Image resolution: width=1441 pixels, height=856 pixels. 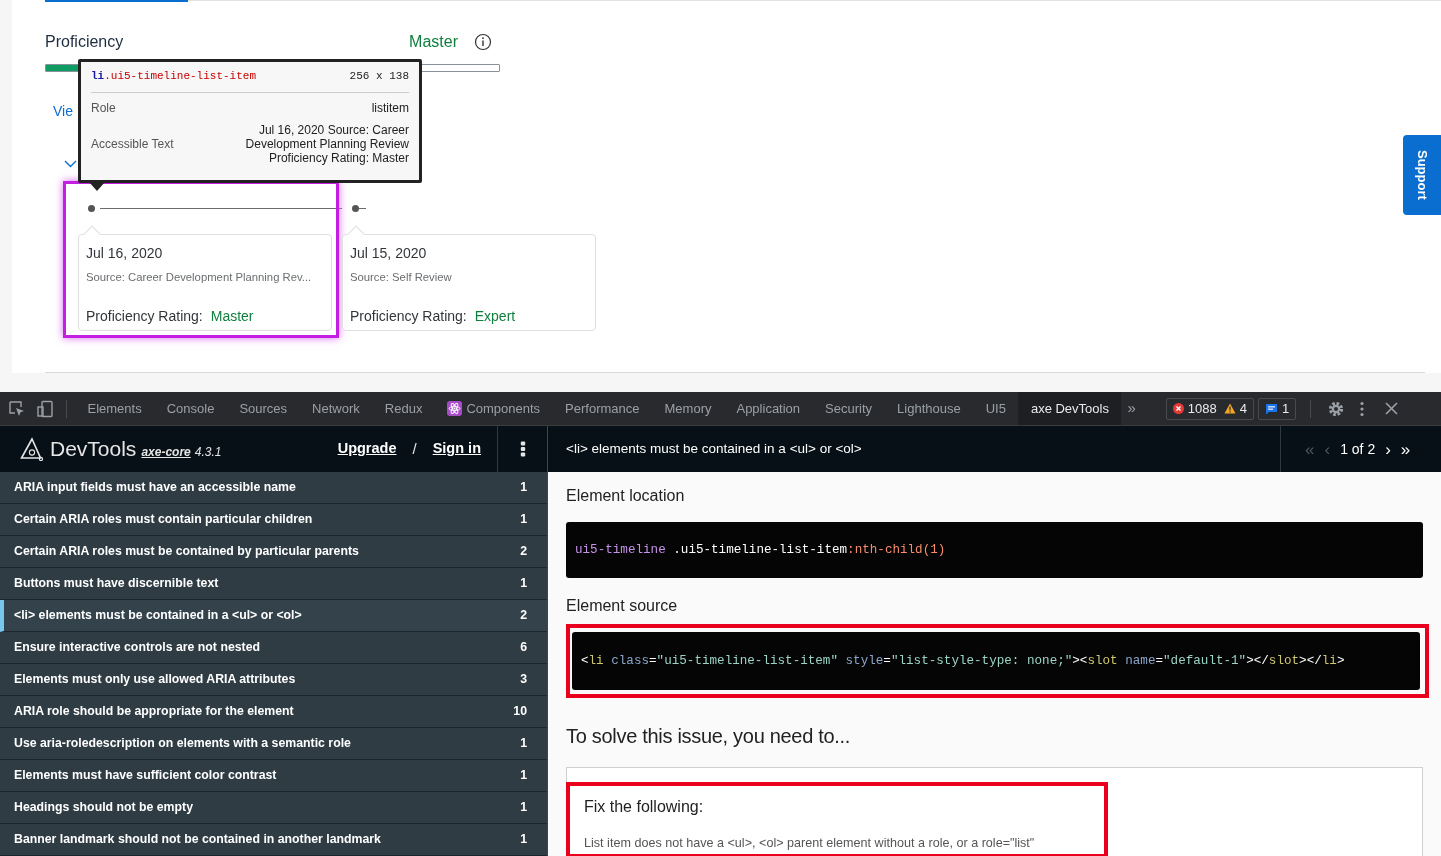 I want to click on issue-item: Headings should not be empty 1, so click(x=273, y=808).